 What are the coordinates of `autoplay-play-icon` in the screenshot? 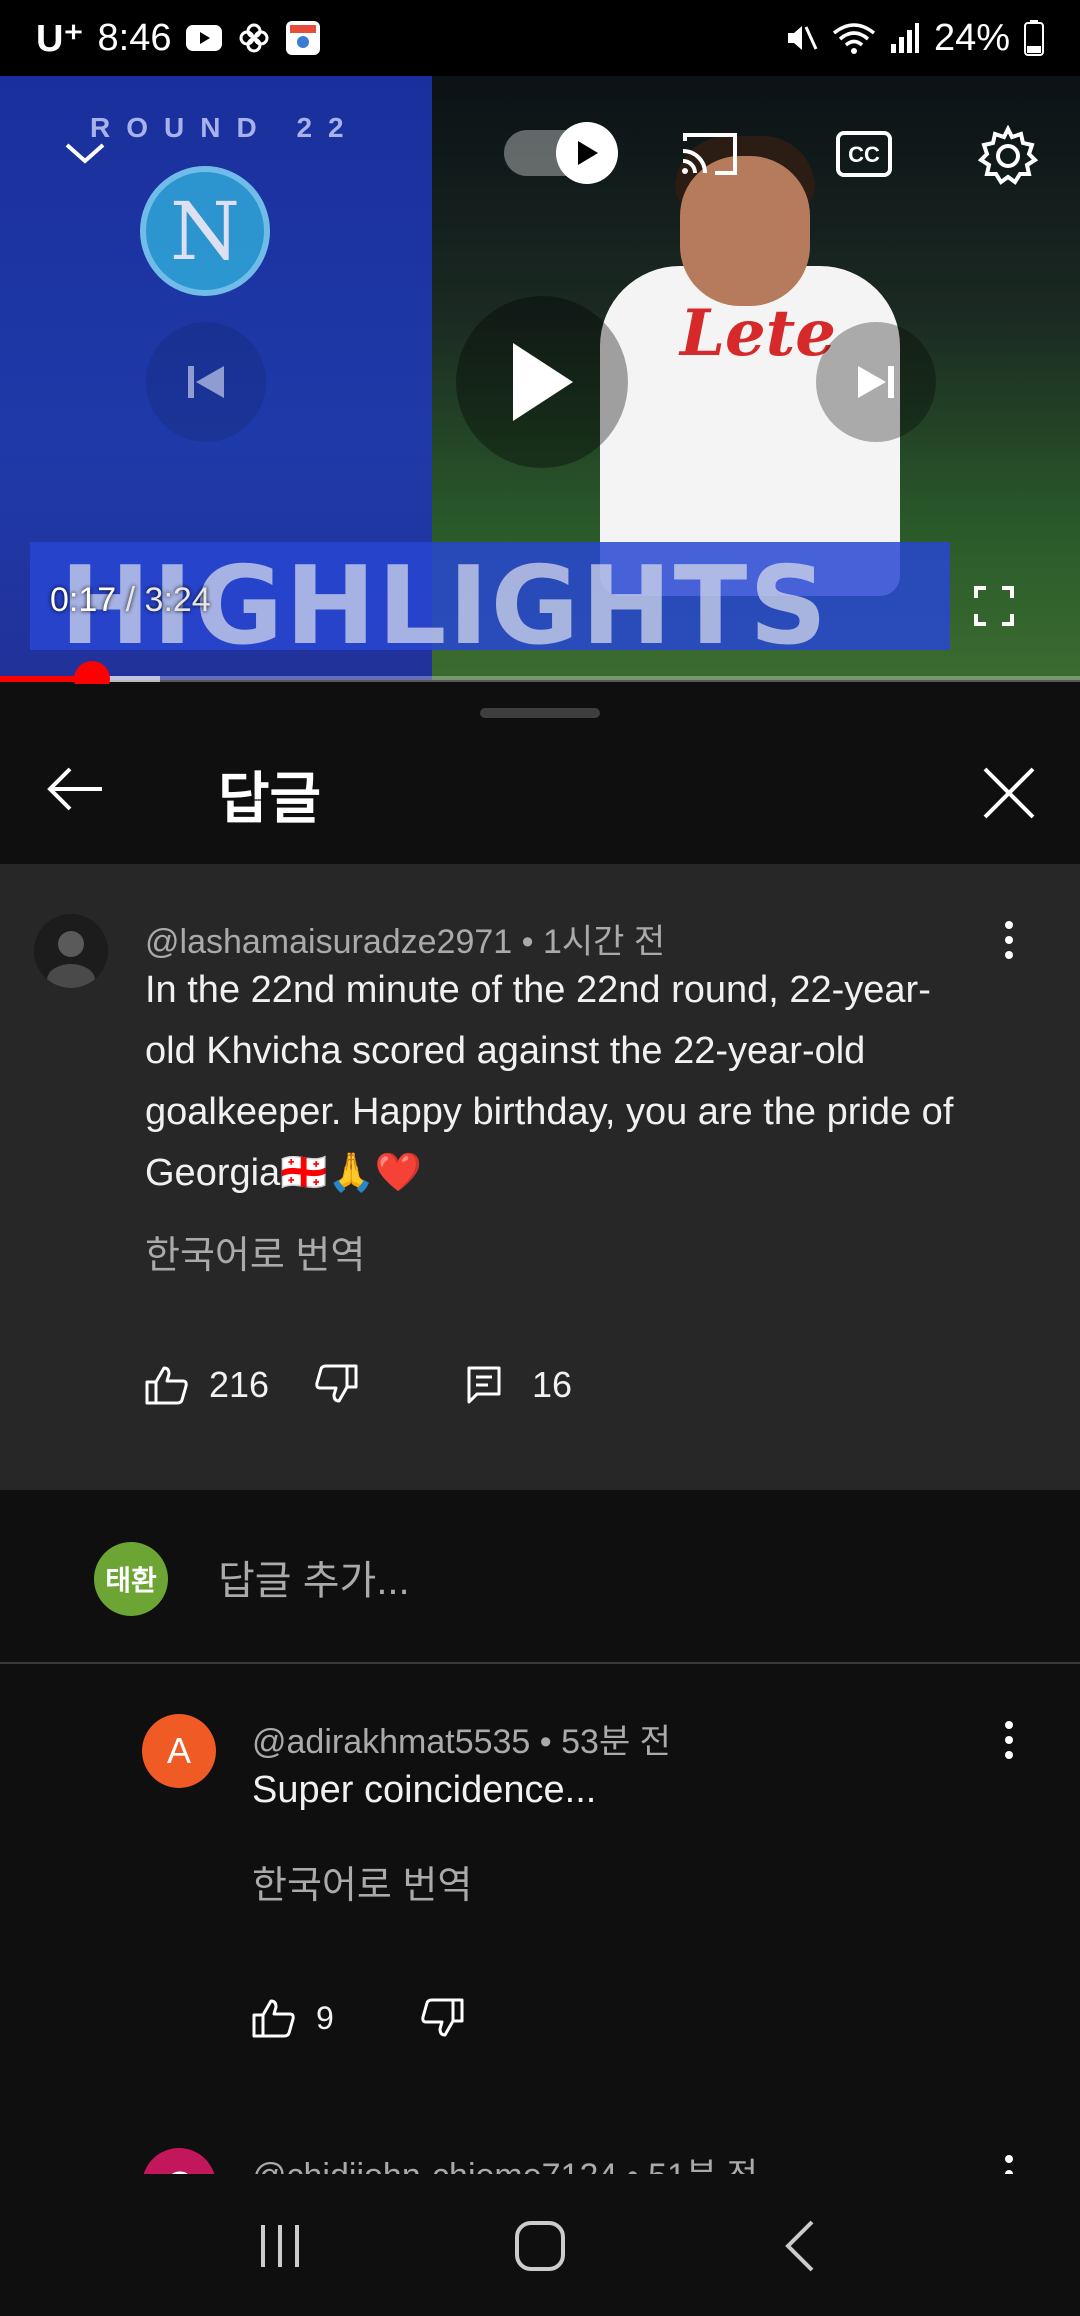 It's located at (588, 153).